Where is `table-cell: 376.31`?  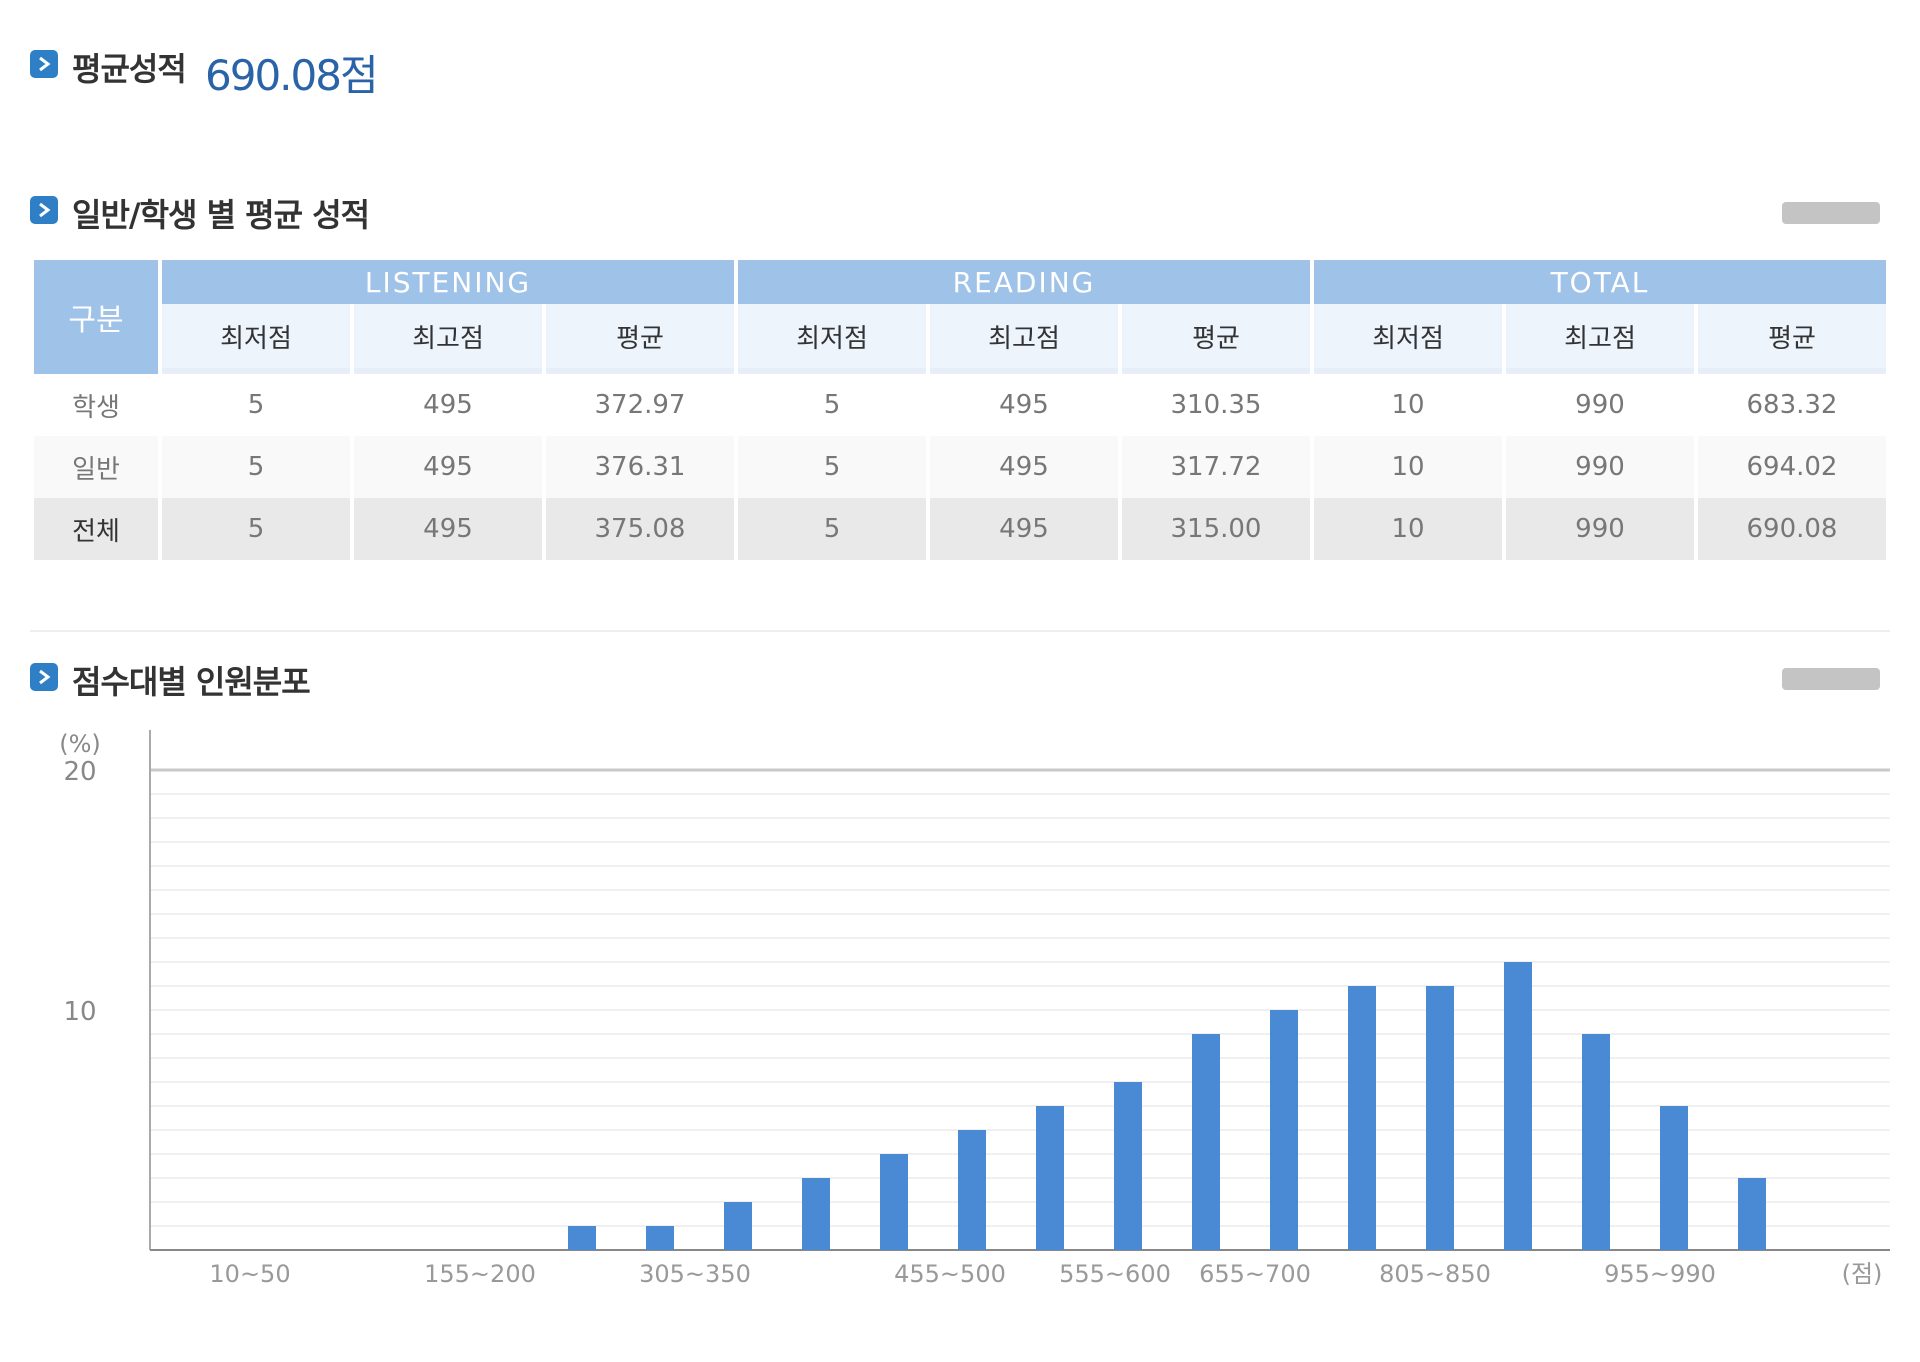
table-cell: 376.31 is located at coordinates (640, 467).